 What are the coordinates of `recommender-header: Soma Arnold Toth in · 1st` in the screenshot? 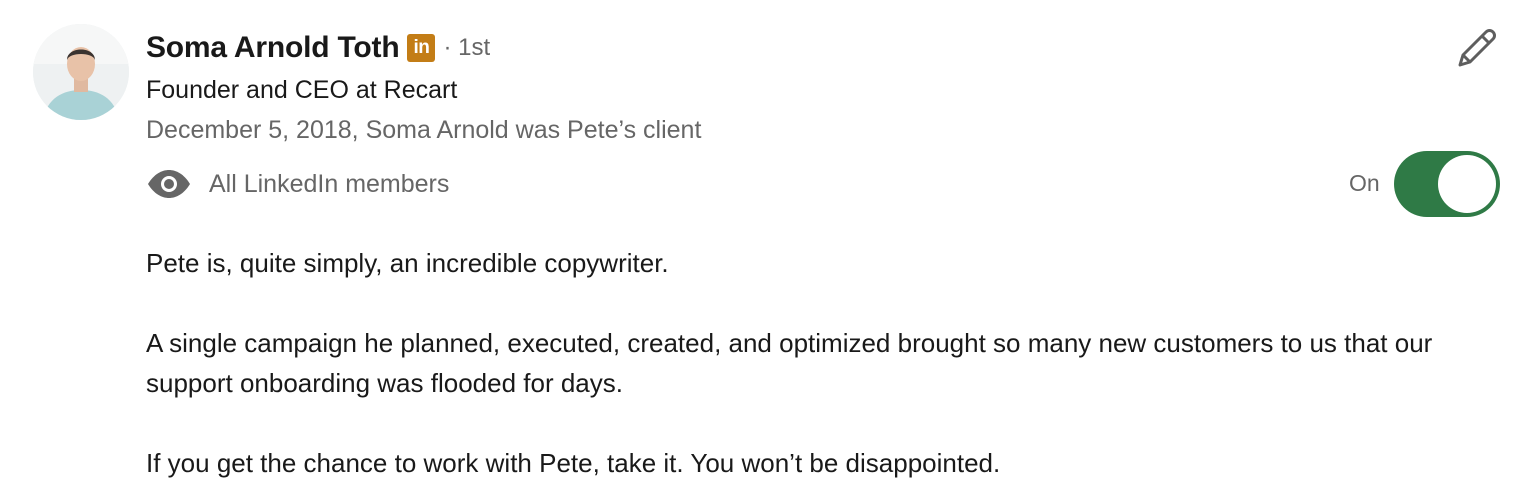 It's located at (836, 48).